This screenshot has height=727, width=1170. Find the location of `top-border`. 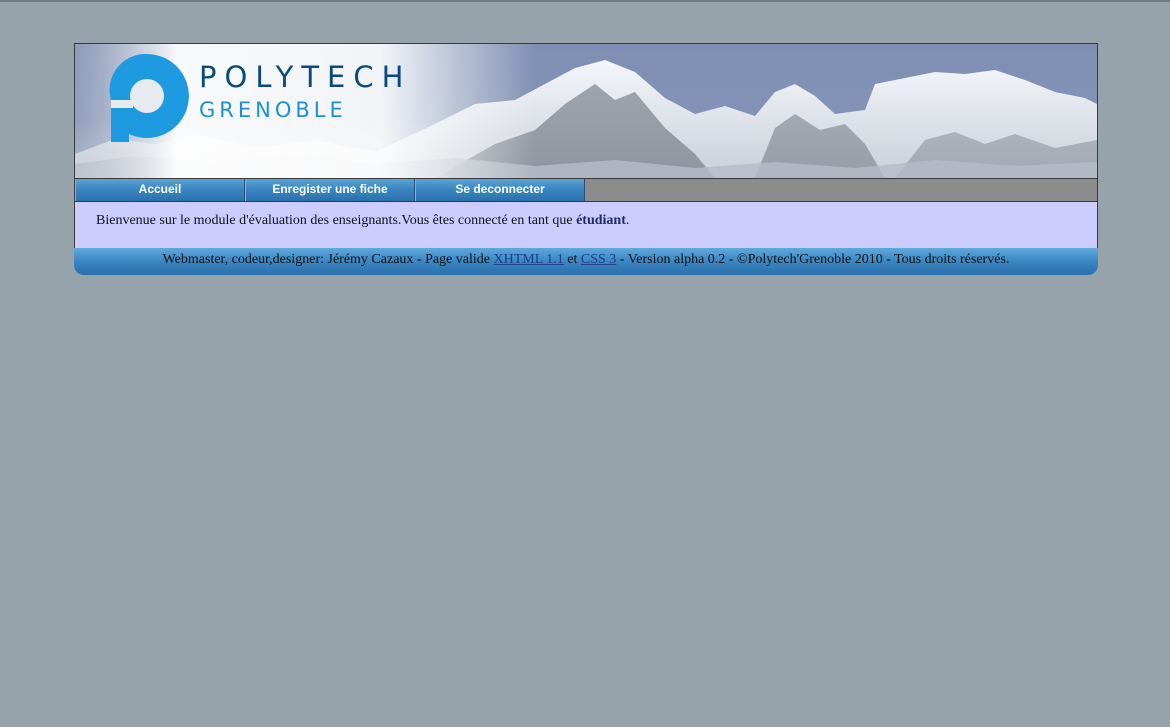

top-border is located at coordinates (585, 1).